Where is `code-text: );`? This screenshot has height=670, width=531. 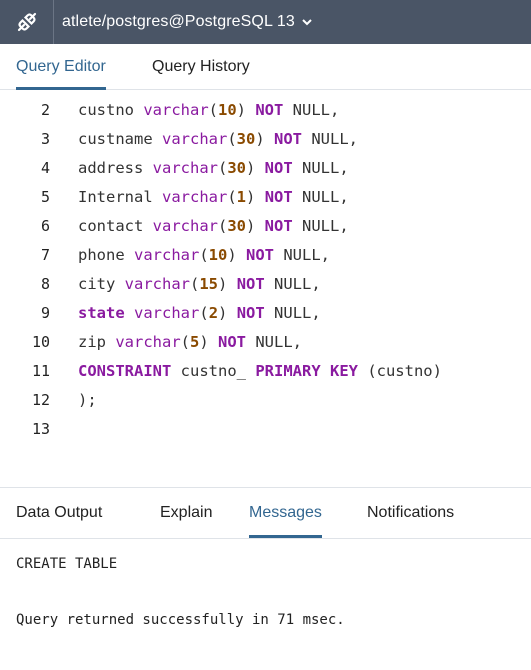
code-text: ); is located at coordinates (87, 400).